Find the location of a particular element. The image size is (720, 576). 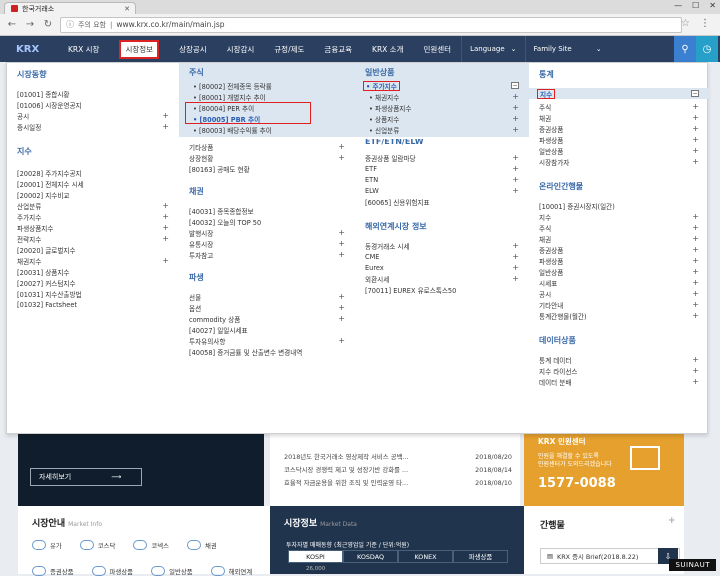

menu-item: CME+ is located at coordinates (442, 256).